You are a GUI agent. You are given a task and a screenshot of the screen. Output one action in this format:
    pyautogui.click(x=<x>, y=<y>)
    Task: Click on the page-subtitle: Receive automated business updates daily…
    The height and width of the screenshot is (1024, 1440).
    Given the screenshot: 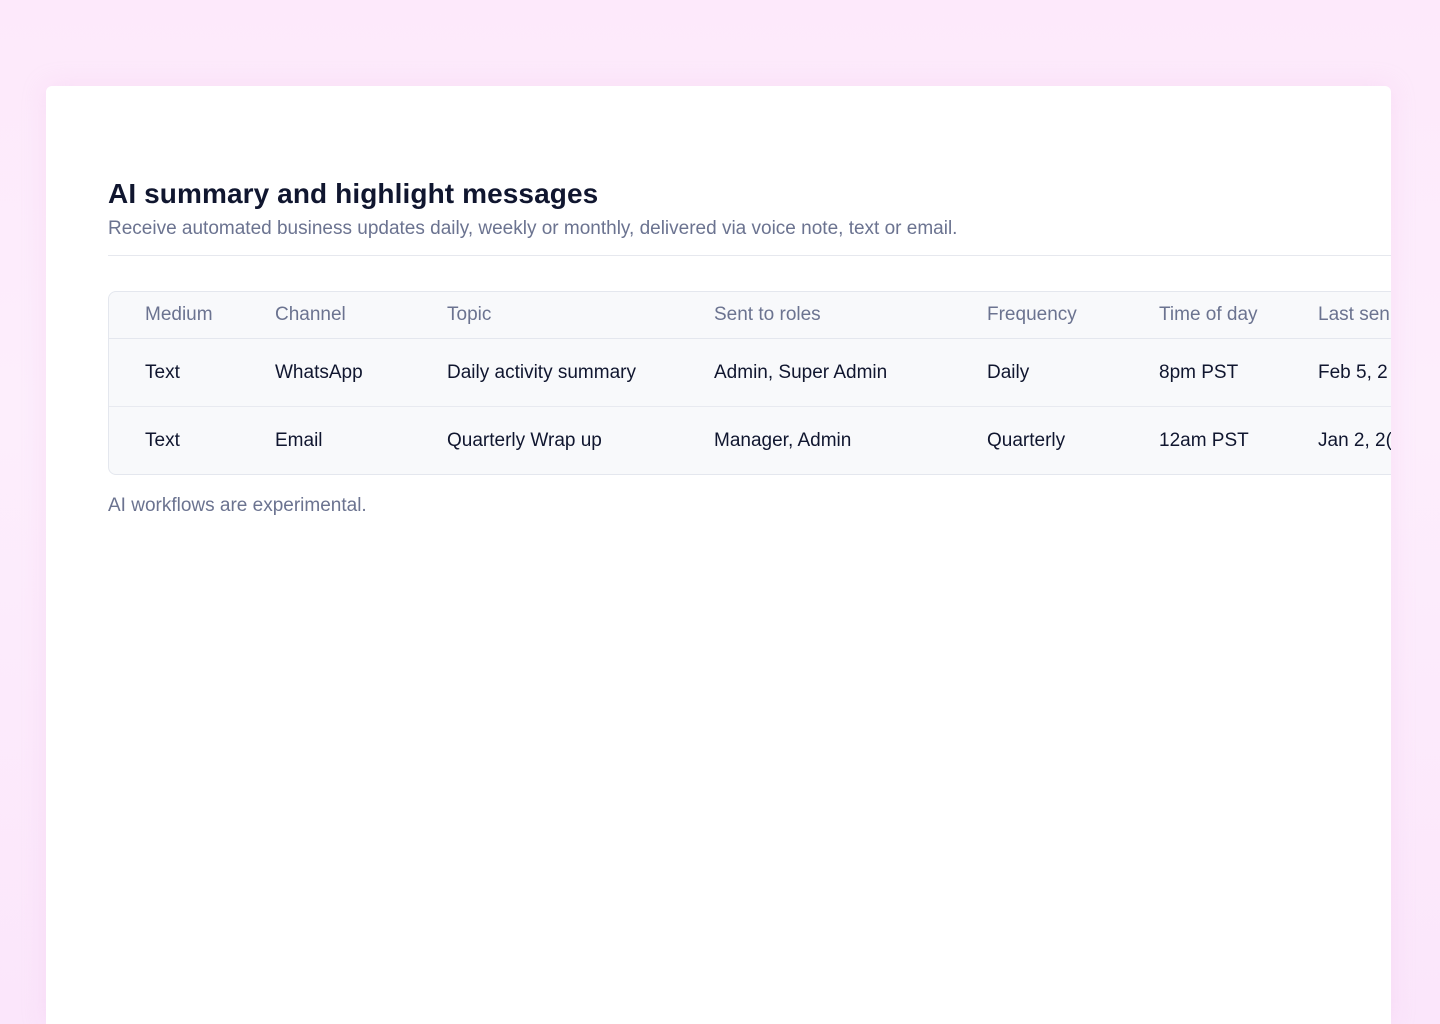 What is the action you would take?
    pyautogui.click(x=533, y=228)
    